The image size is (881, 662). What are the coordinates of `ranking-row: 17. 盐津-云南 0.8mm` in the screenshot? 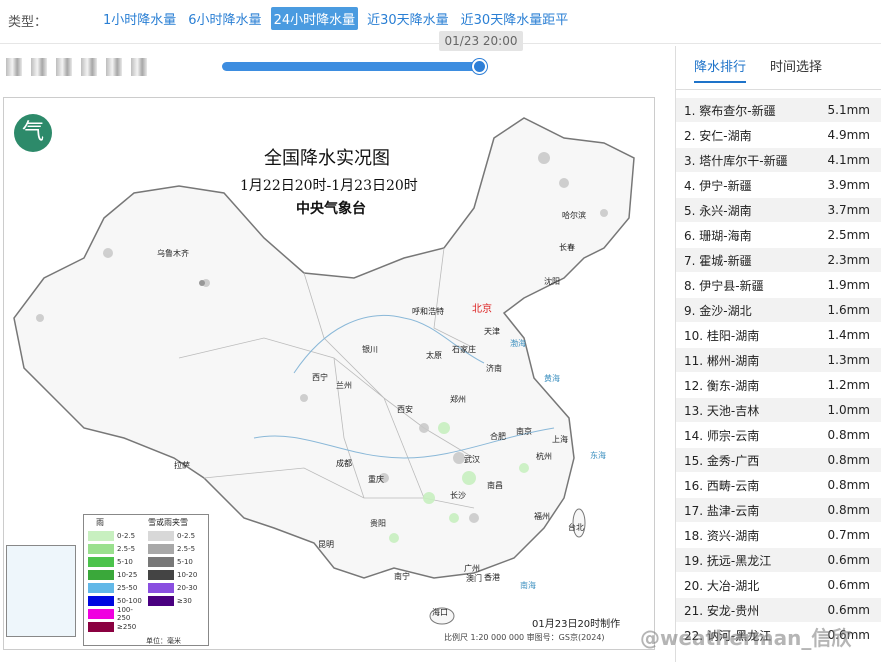 It's located at (778, 510).